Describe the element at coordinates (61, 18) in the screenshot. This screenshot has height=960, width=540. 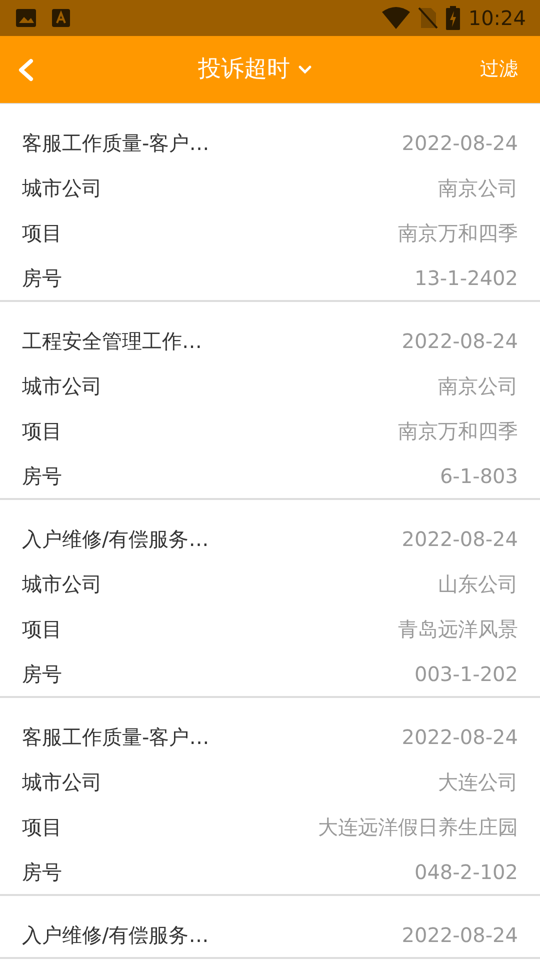
I see `notification-icon` at that location.